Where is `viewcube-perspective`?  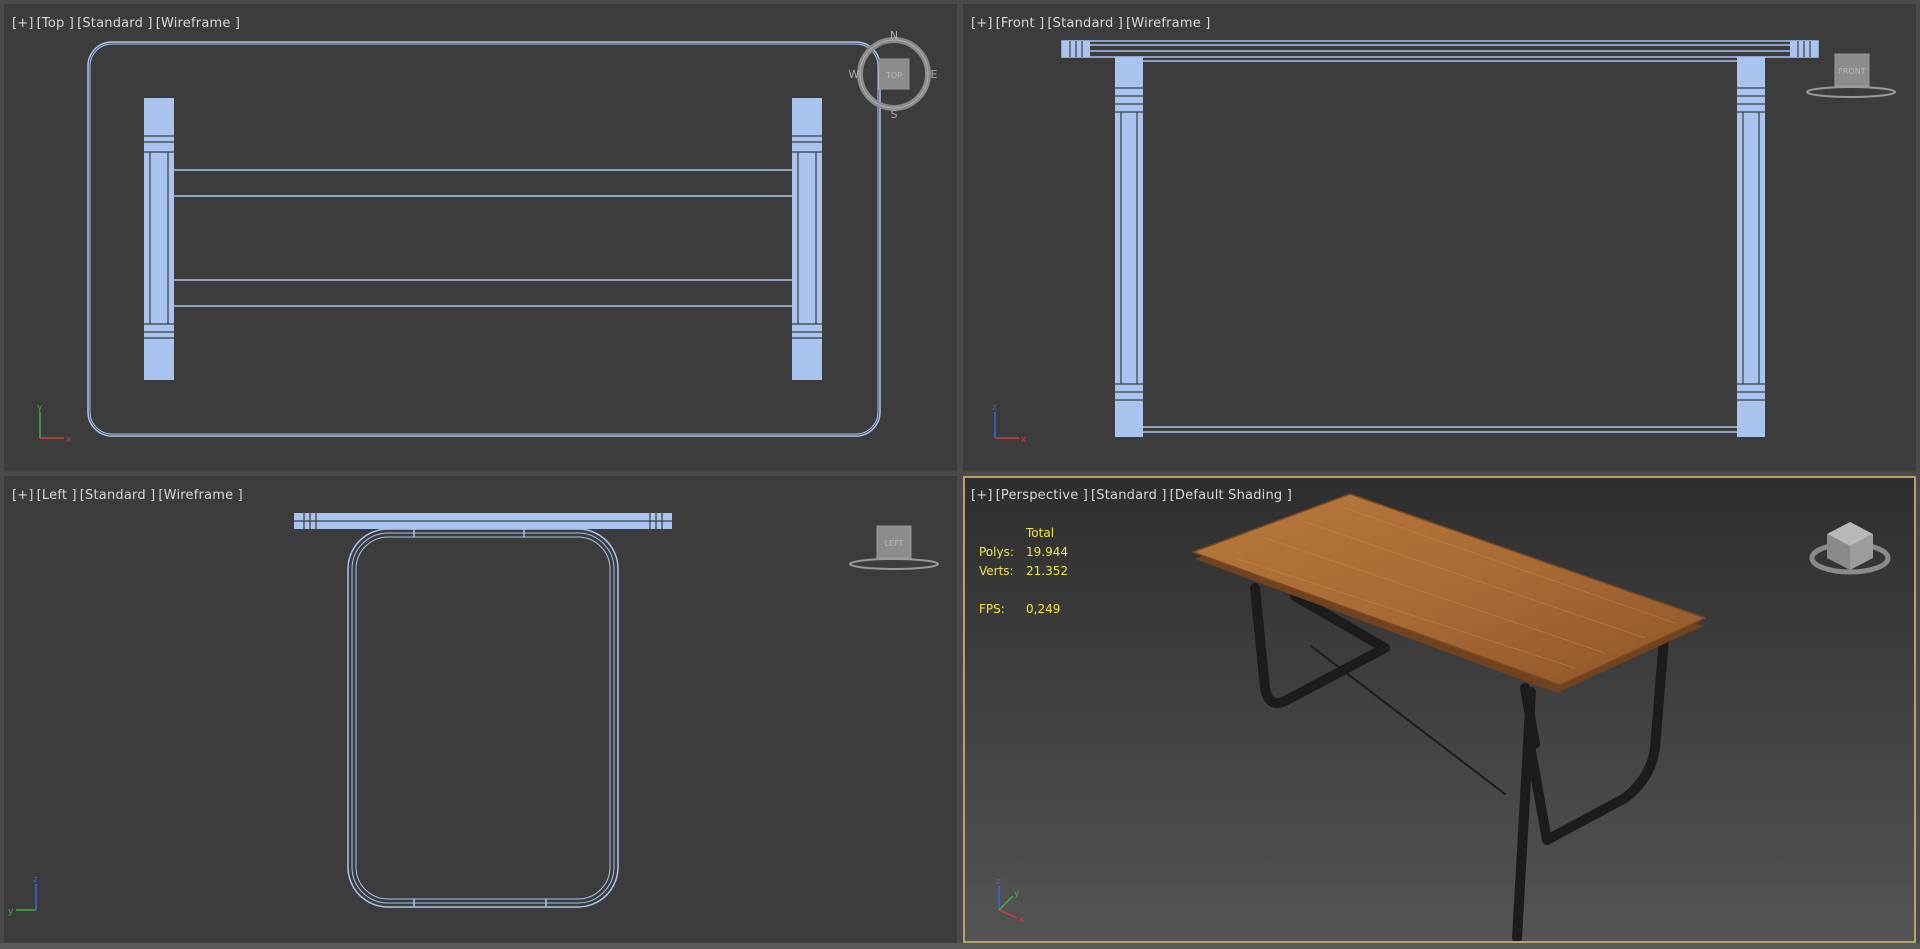
viewcube-perspective is located at coordinates (1850, 547).